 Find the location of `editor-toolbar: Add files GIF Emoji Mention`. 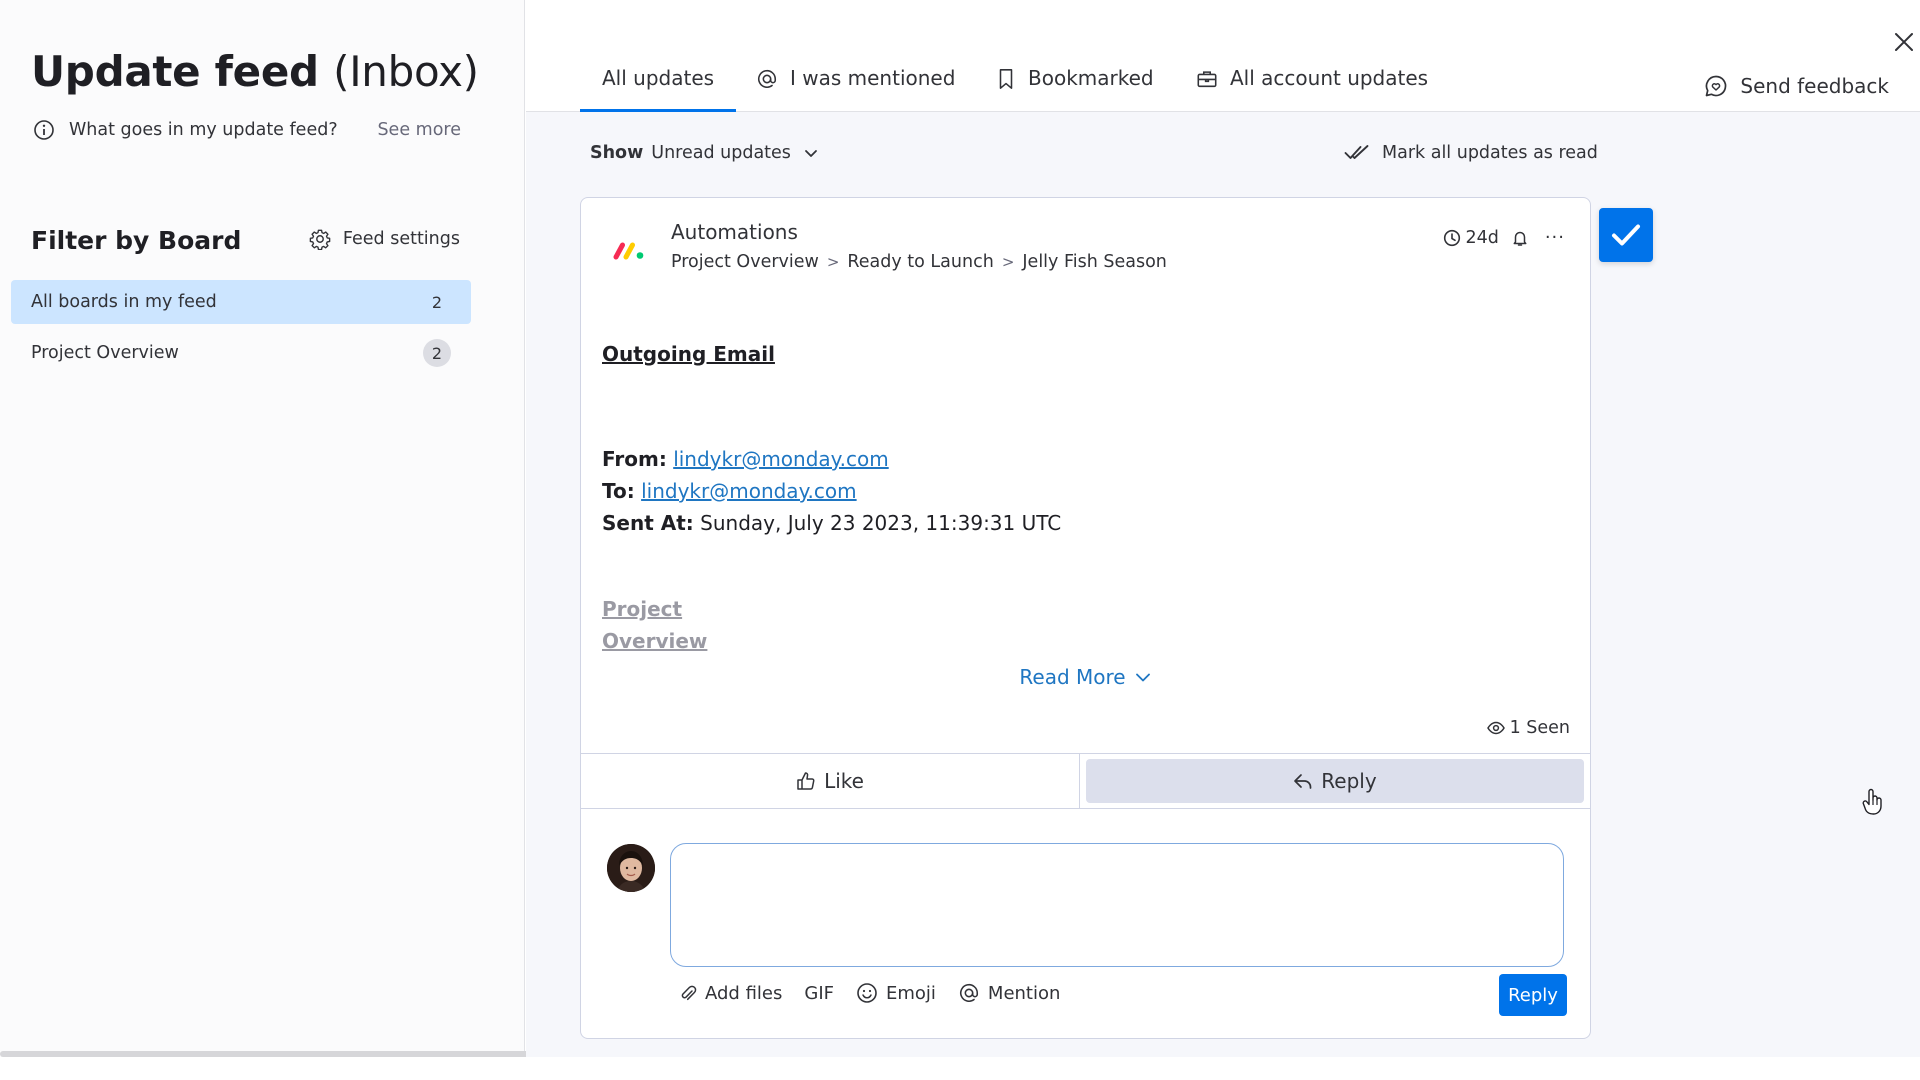

editor-toolbar: Add files GIF Emoji Mention is located at coordinates (880, 993).